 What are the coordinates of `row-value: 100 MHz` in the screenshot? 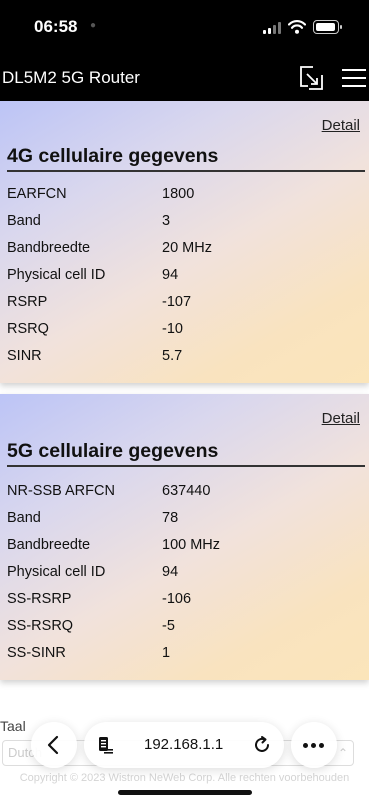 It's located at (191, 545).